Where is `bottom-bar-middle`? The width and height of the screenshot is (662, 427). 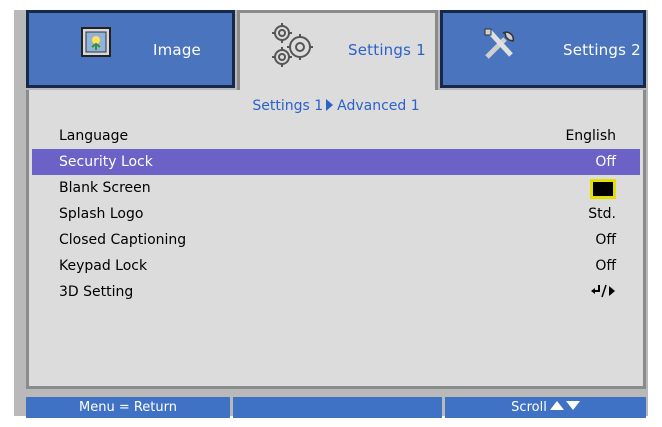
bottom-bar-middle is located at coordinates (337, 407).